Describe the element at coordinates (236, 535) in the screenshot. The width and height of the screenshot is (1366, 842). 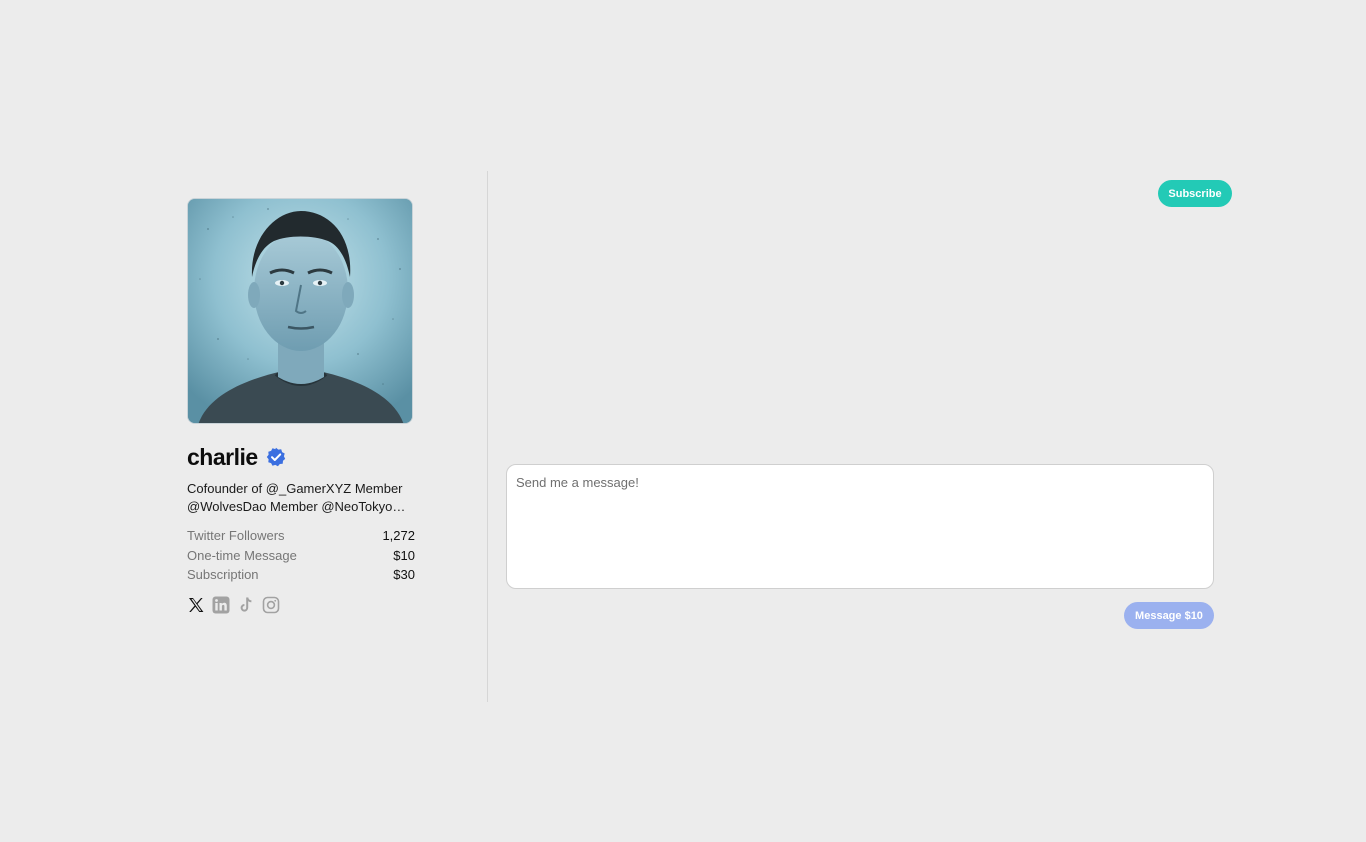
I see `stat-label: Twitter Followers` at that location.